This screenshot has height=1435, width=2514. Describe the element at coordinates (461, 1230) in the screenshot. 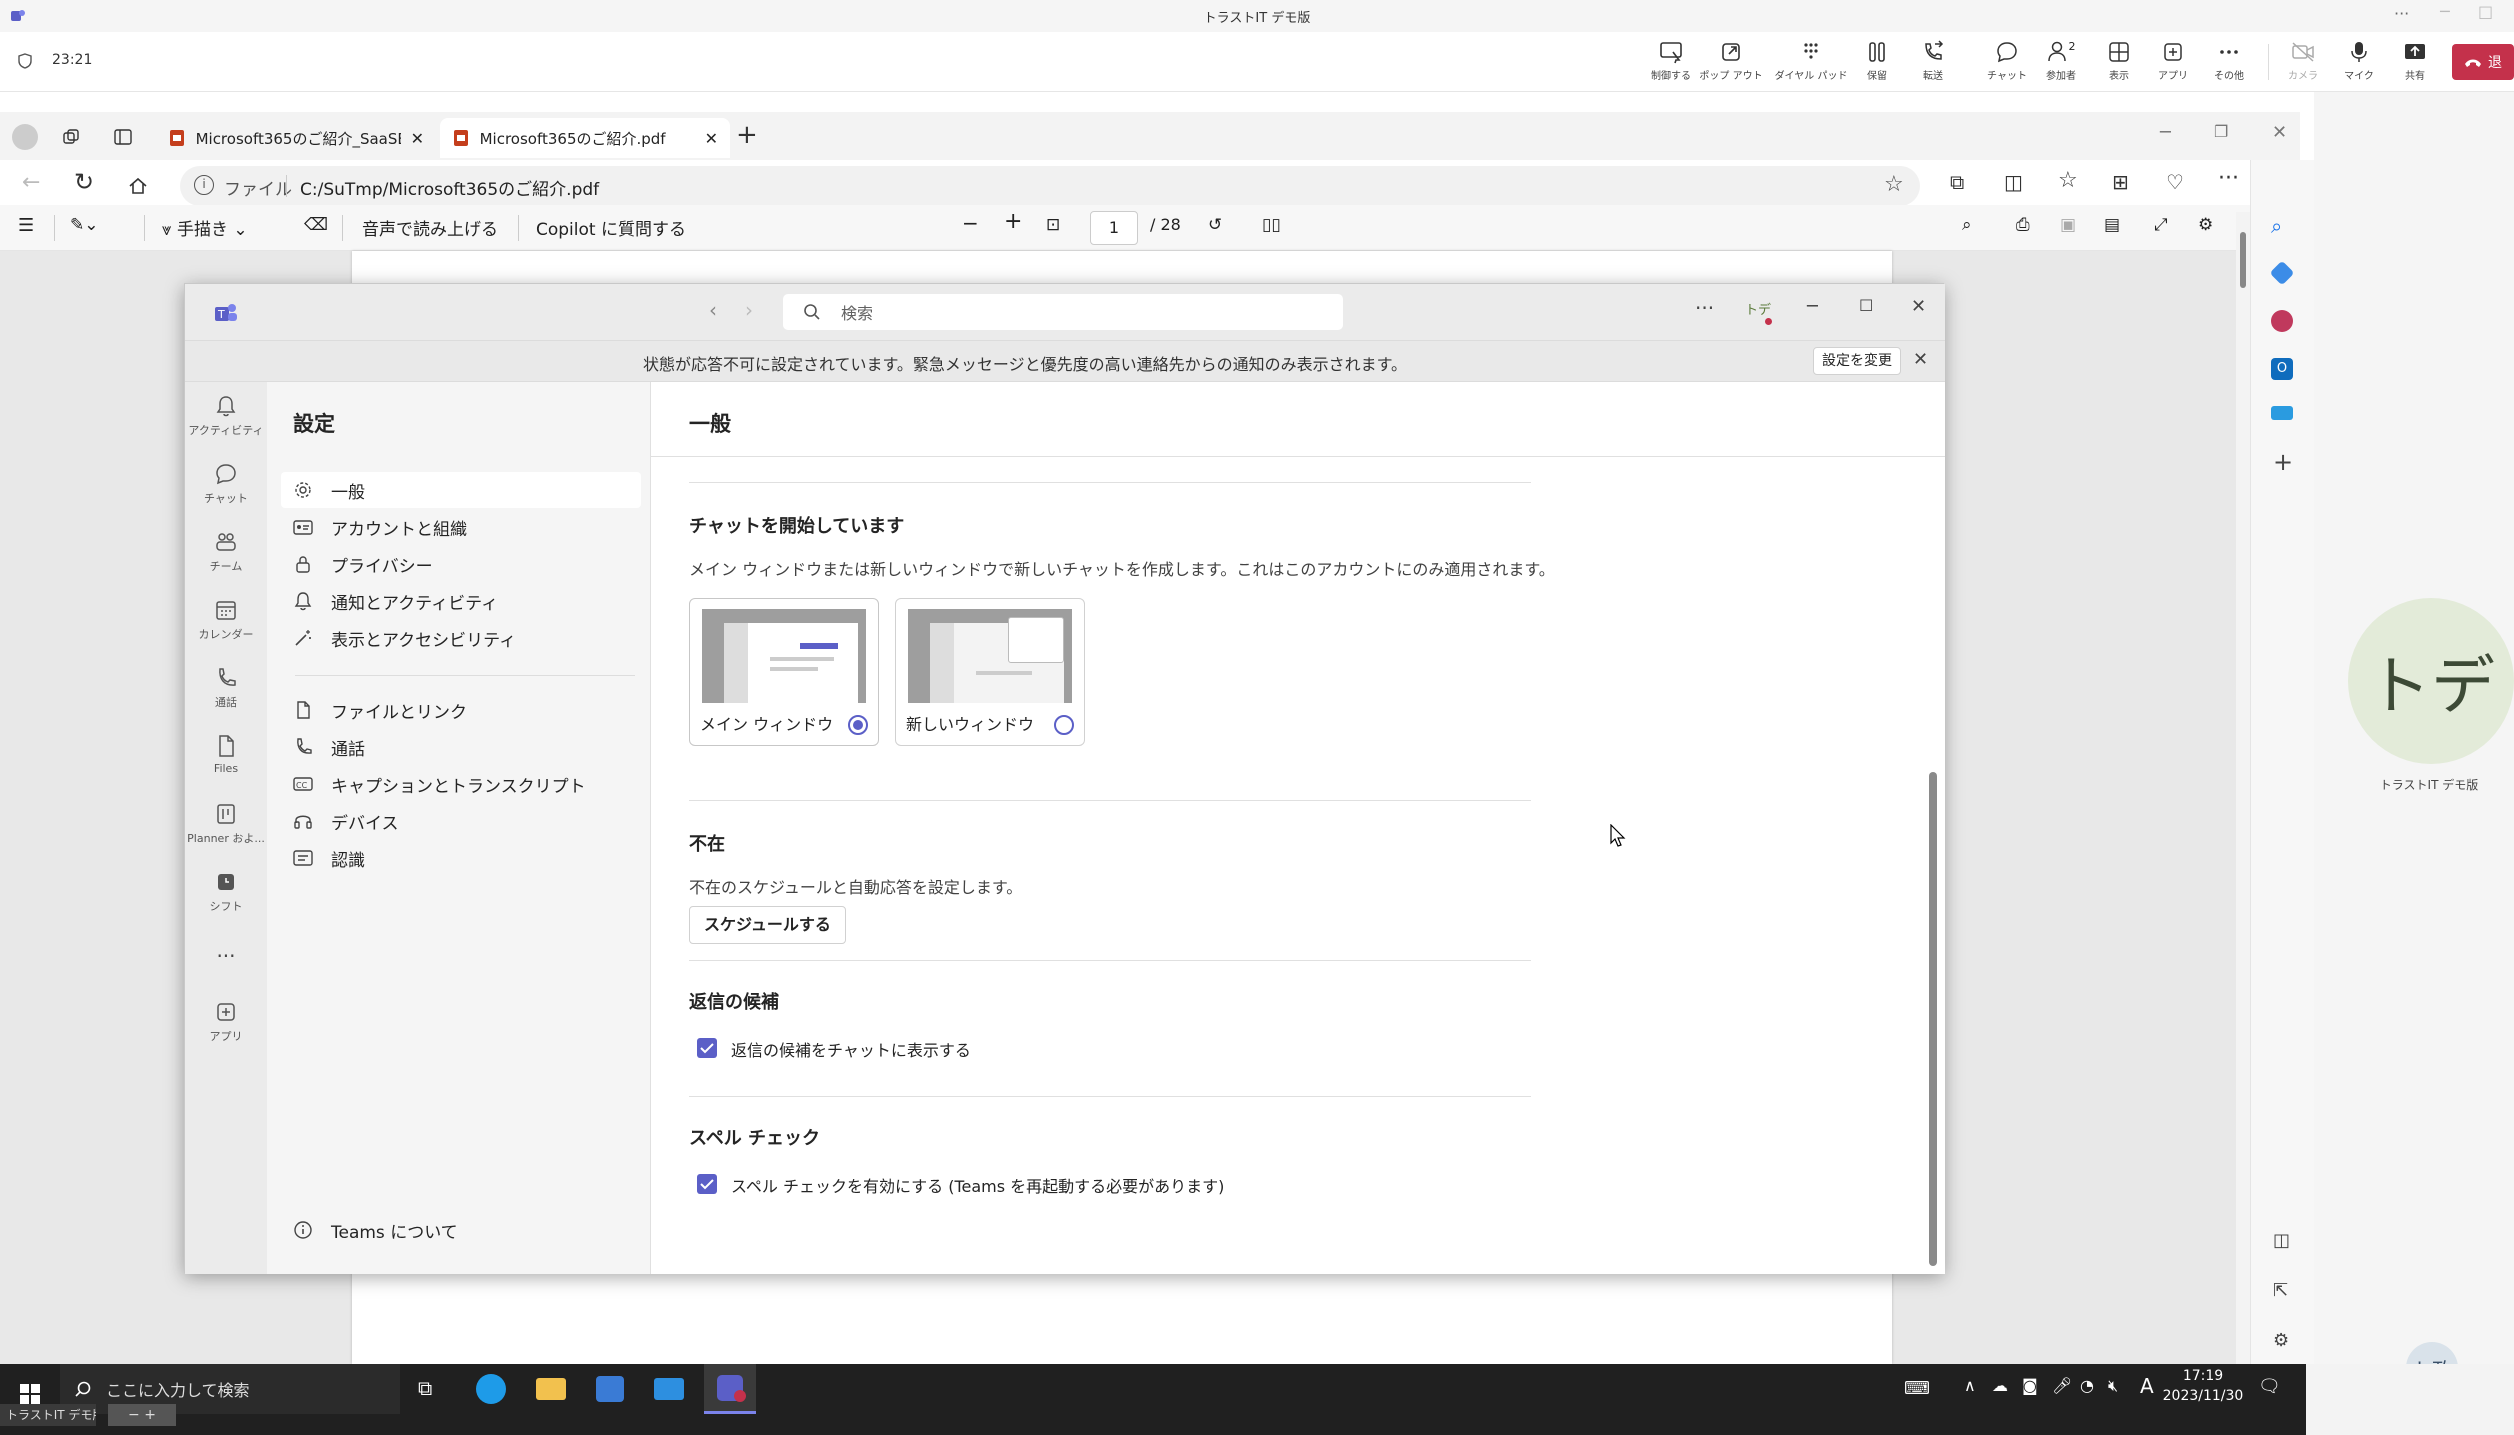

I see `nav-about-teams: Teams について` at that location.